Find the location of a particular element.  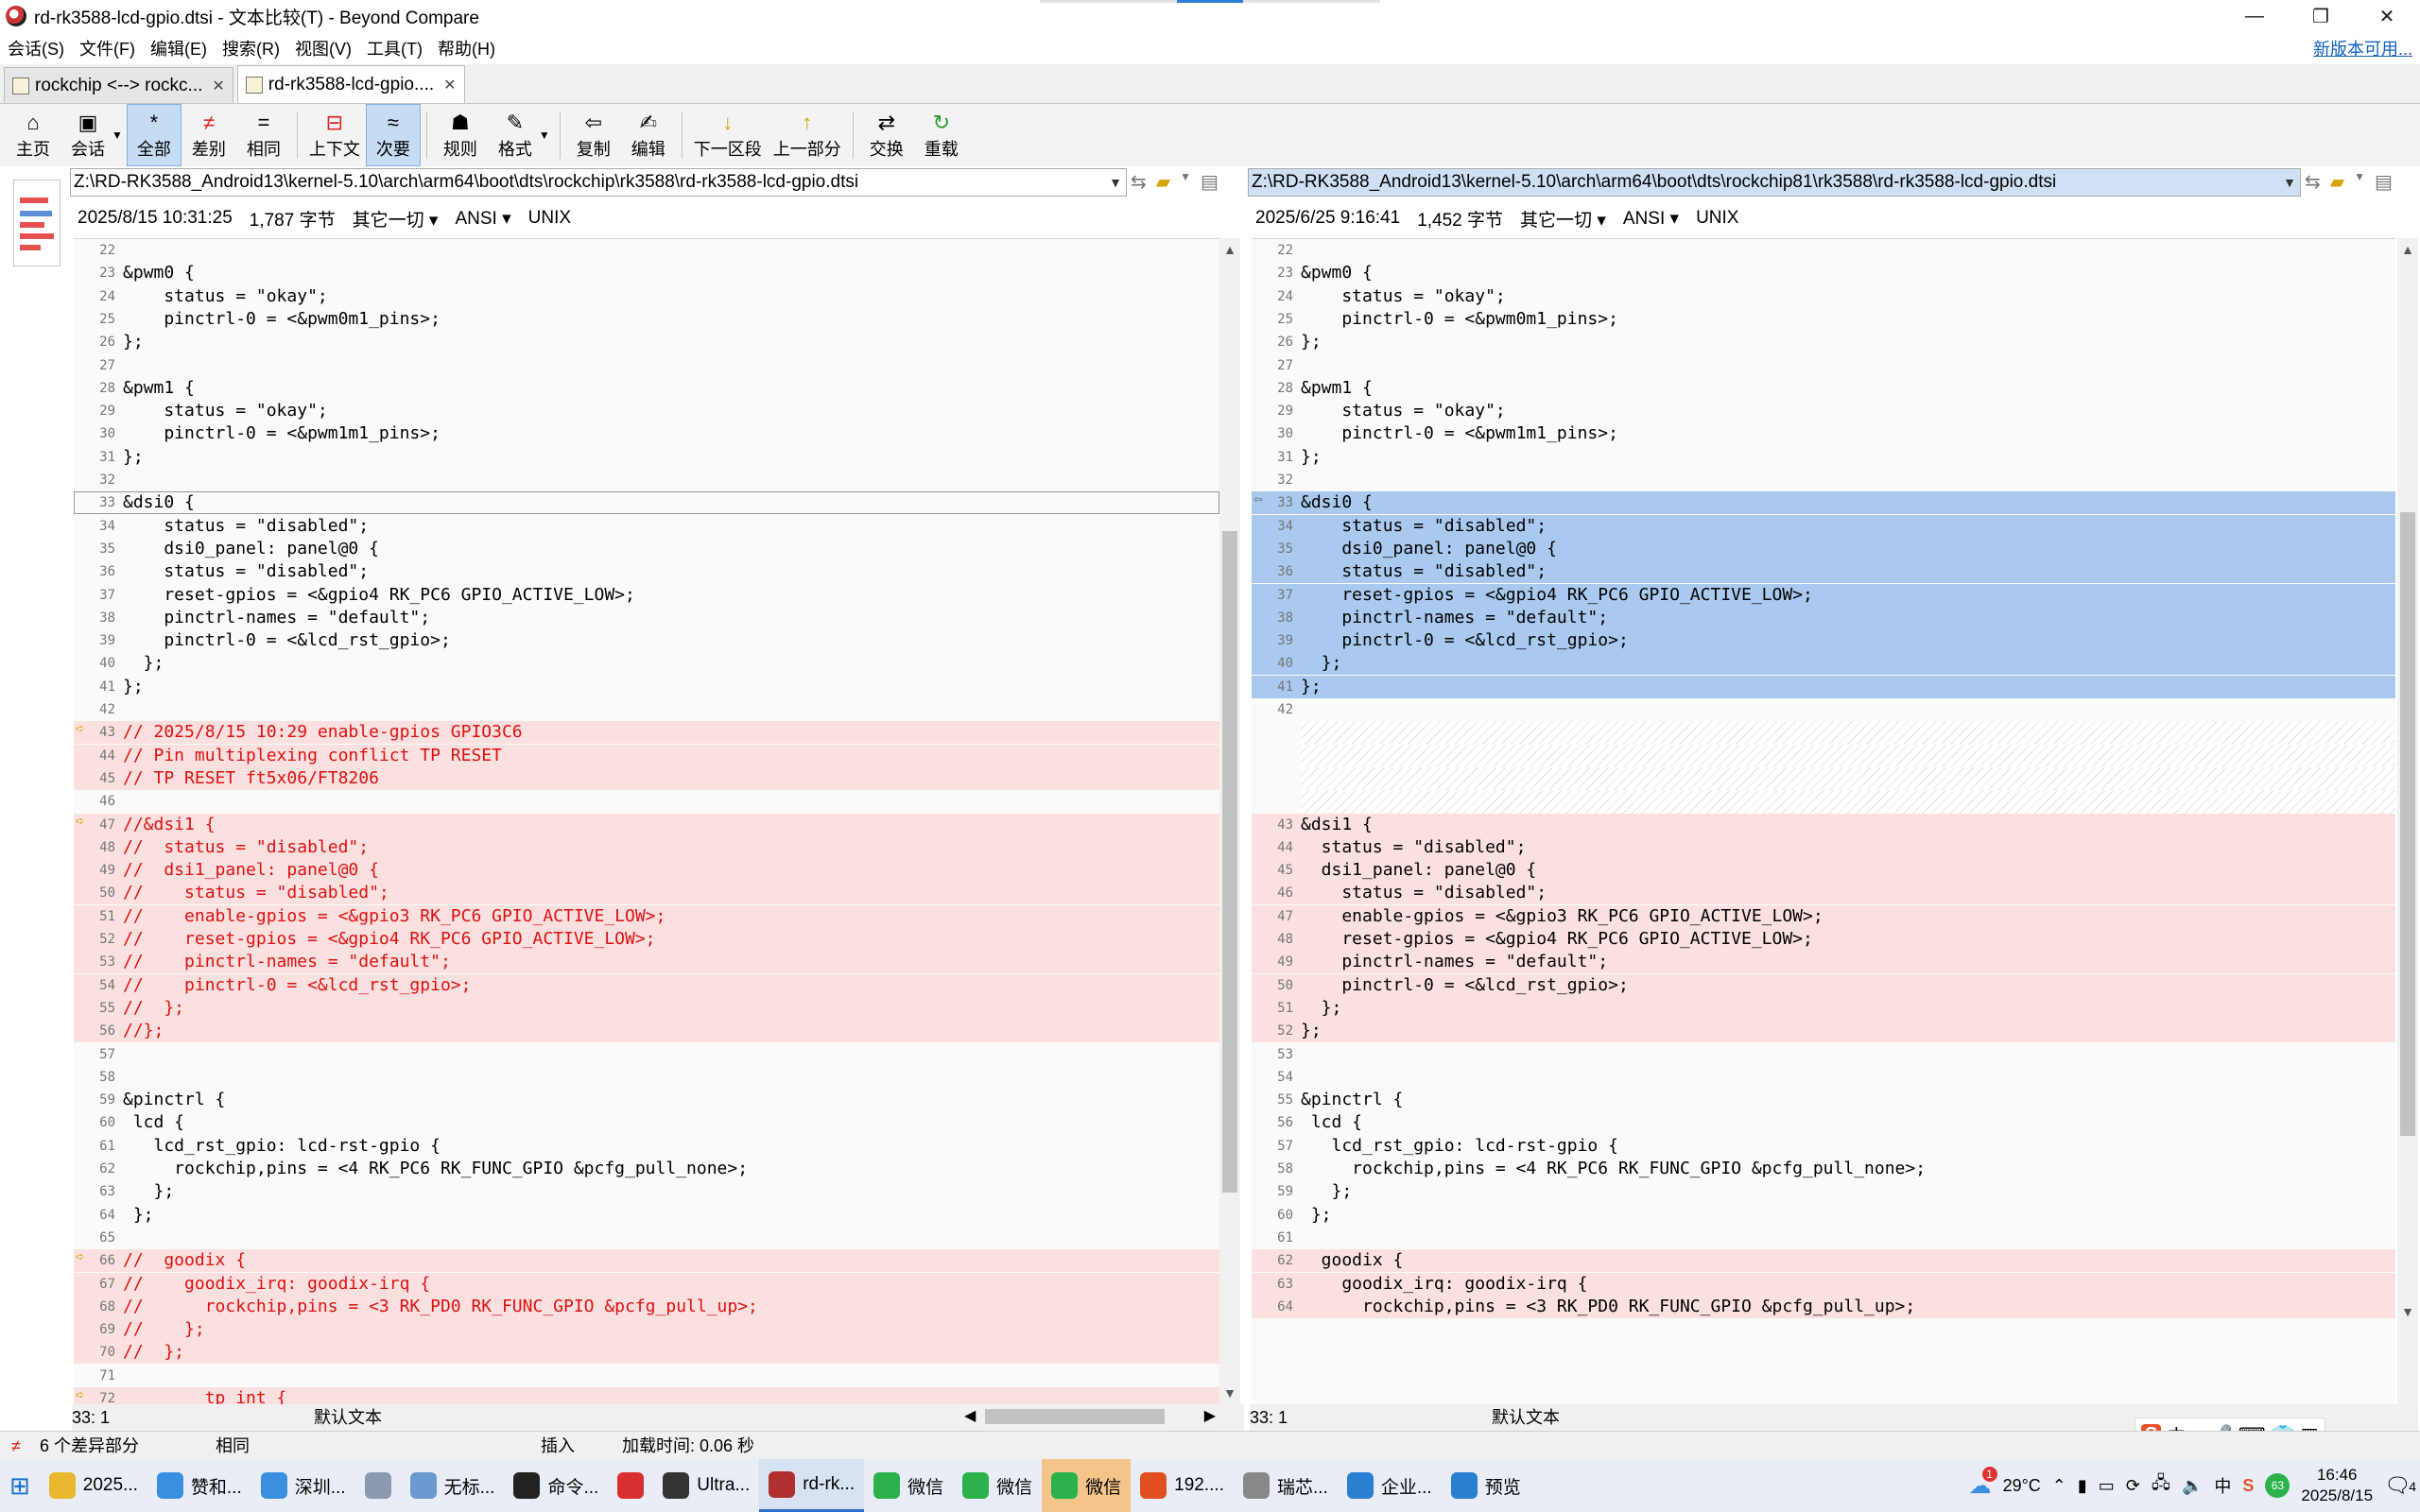

battery-icon: ▭ is located at coordinates (2107, 1486).